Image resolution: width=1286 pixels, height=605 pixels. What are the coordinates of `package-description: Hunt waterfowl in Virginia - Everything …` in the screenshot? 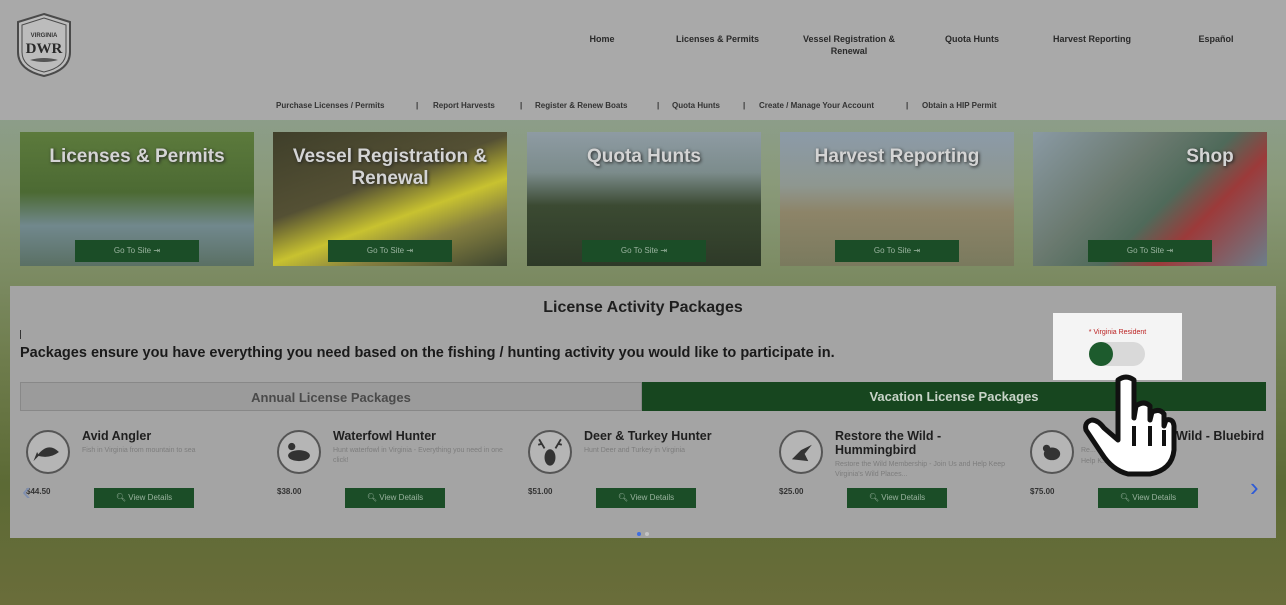 It's located at (418, 455).